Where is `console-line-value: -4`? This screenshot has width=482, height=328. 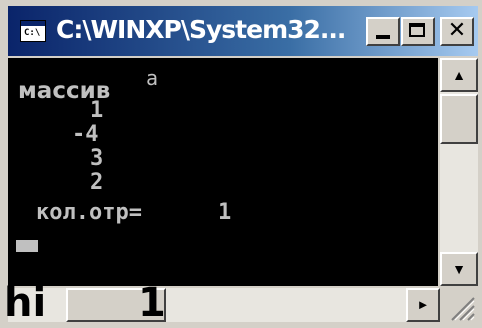
console-line-value: -4 is located at coordinates (85, 134).